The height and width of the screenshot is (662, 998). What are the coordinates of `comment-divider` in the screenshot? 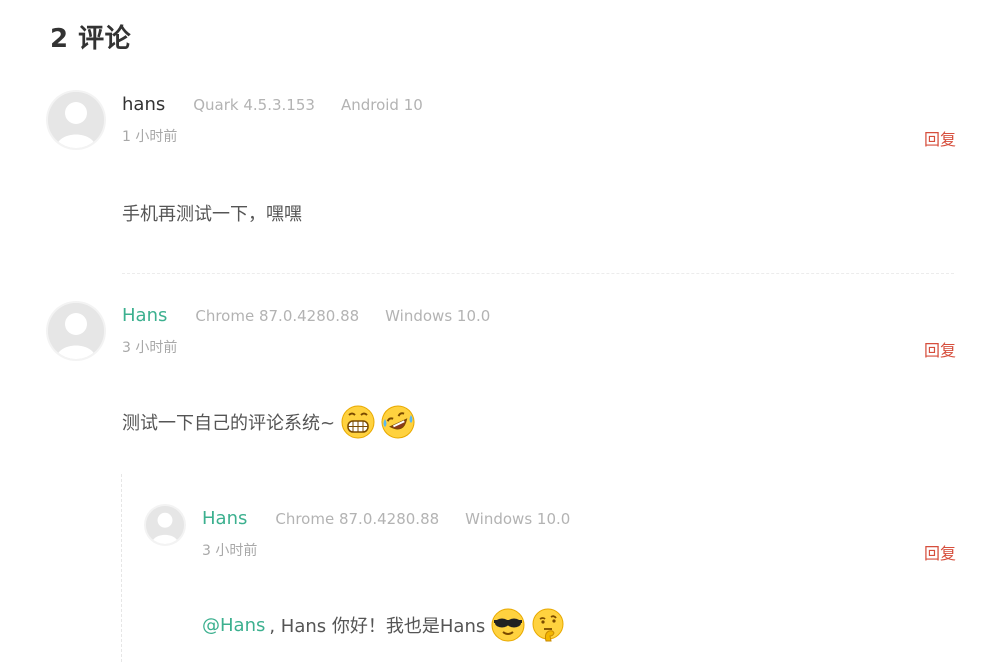 It's located at (538, 273).